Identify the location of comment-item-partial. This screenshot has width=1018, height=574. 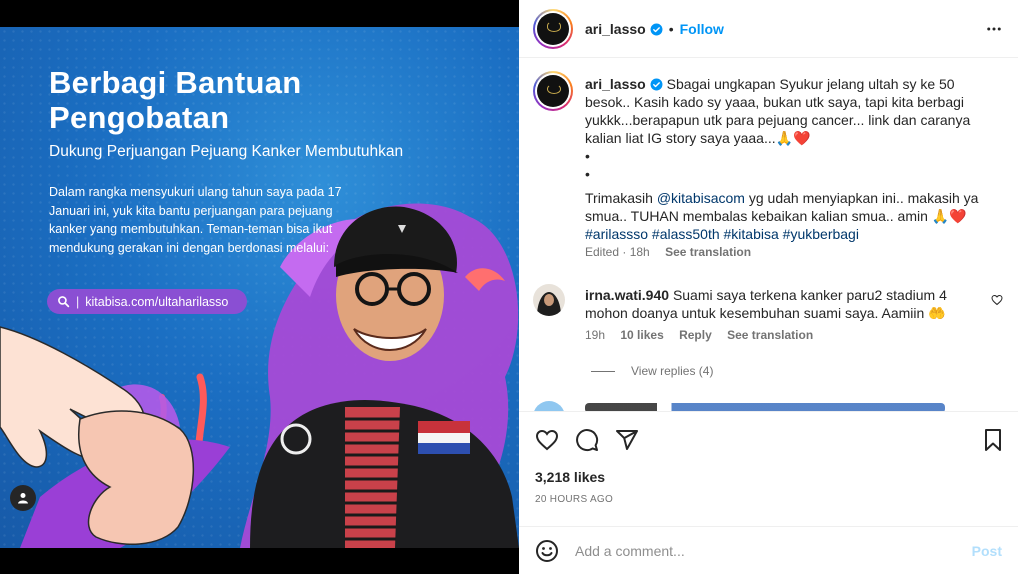
(768, 405).